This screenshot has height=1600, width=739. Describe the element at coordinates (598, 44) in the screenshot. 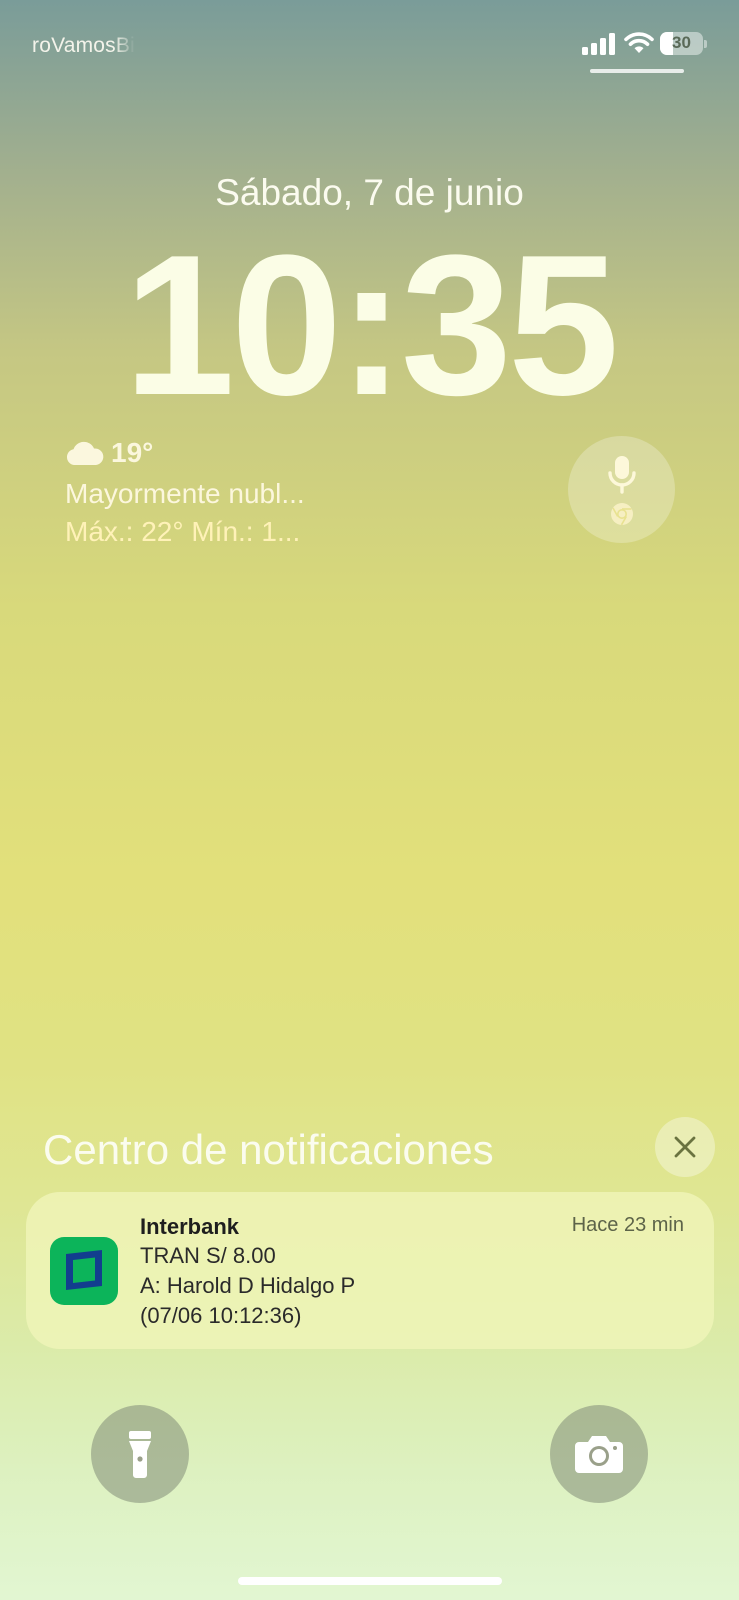

I see `cellular-signal-icon` at that location.